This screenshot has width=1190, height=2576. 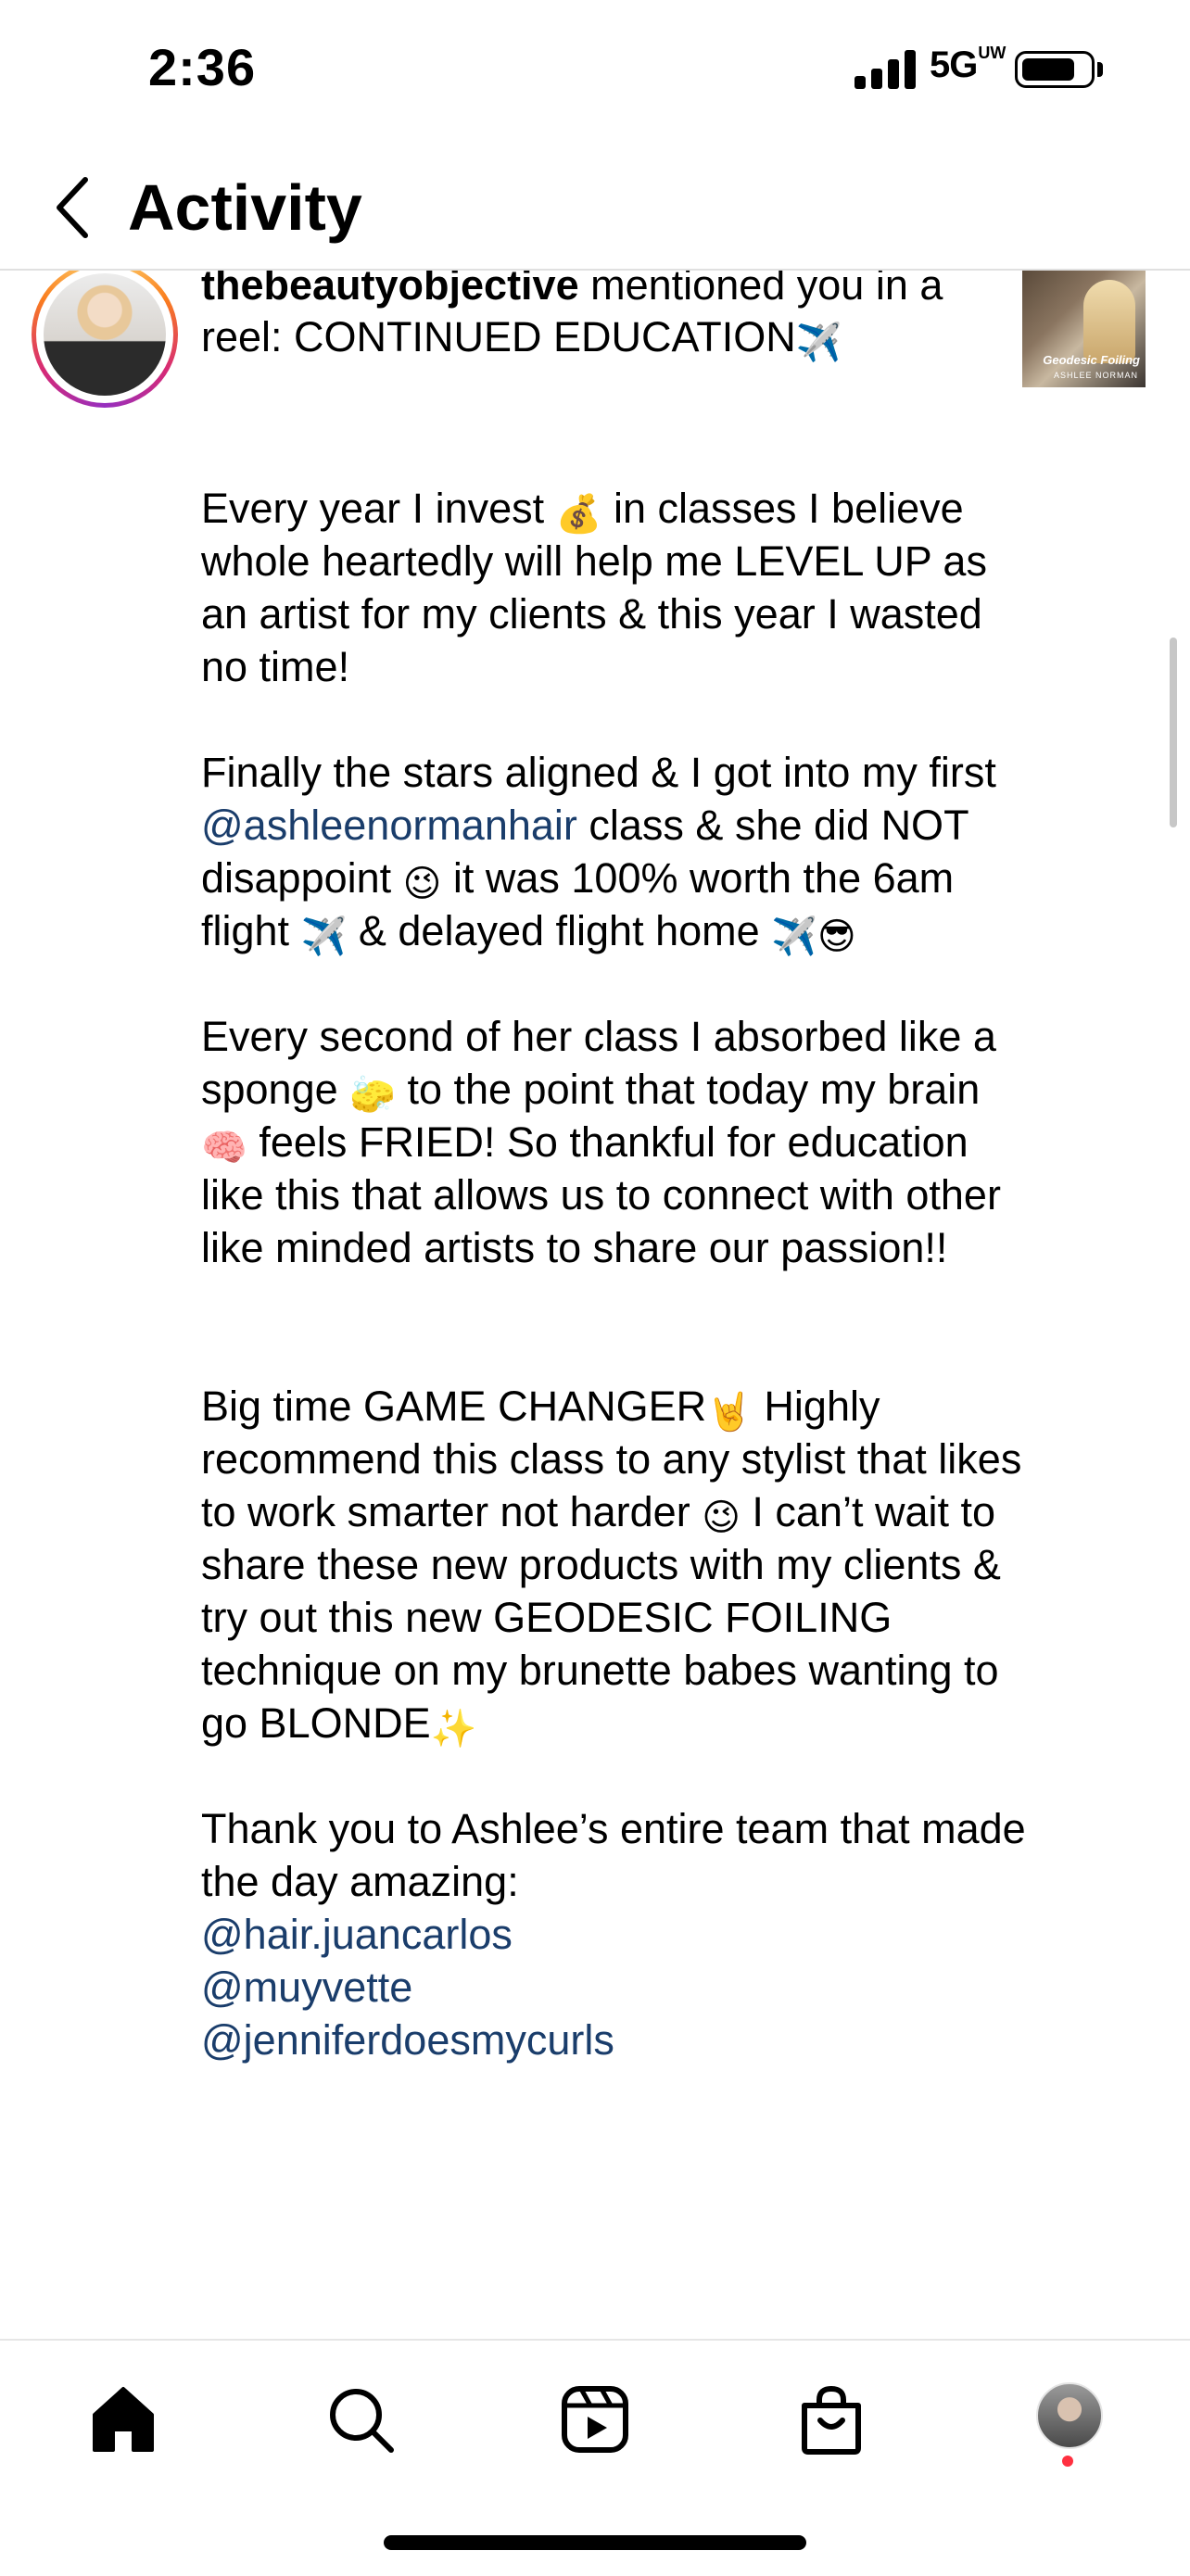 I want to click on back-button, so click(x=76, y=208).